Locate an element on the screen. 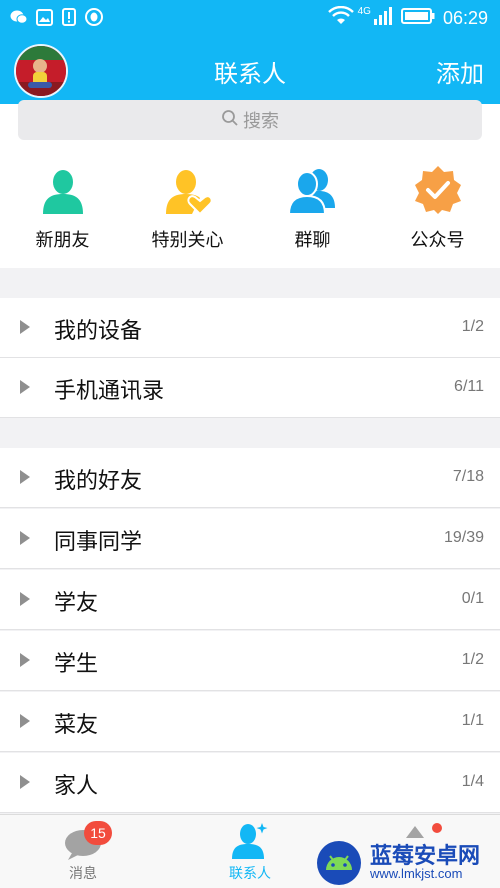  quick-label: 群聊 is located at coordinates (312, 240).